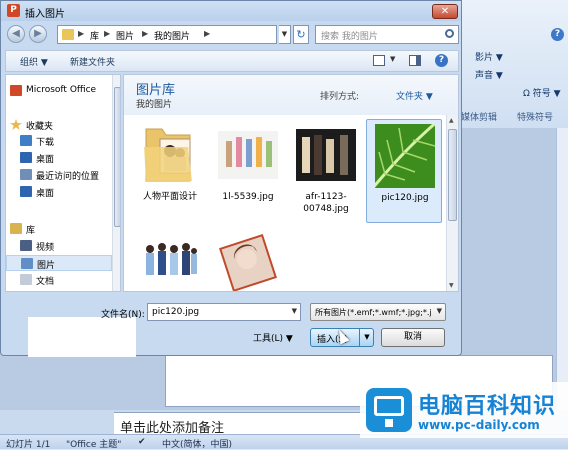  I want to click on file-tile-1l-5539: 1l-5539.jpg, so click(248, 171).